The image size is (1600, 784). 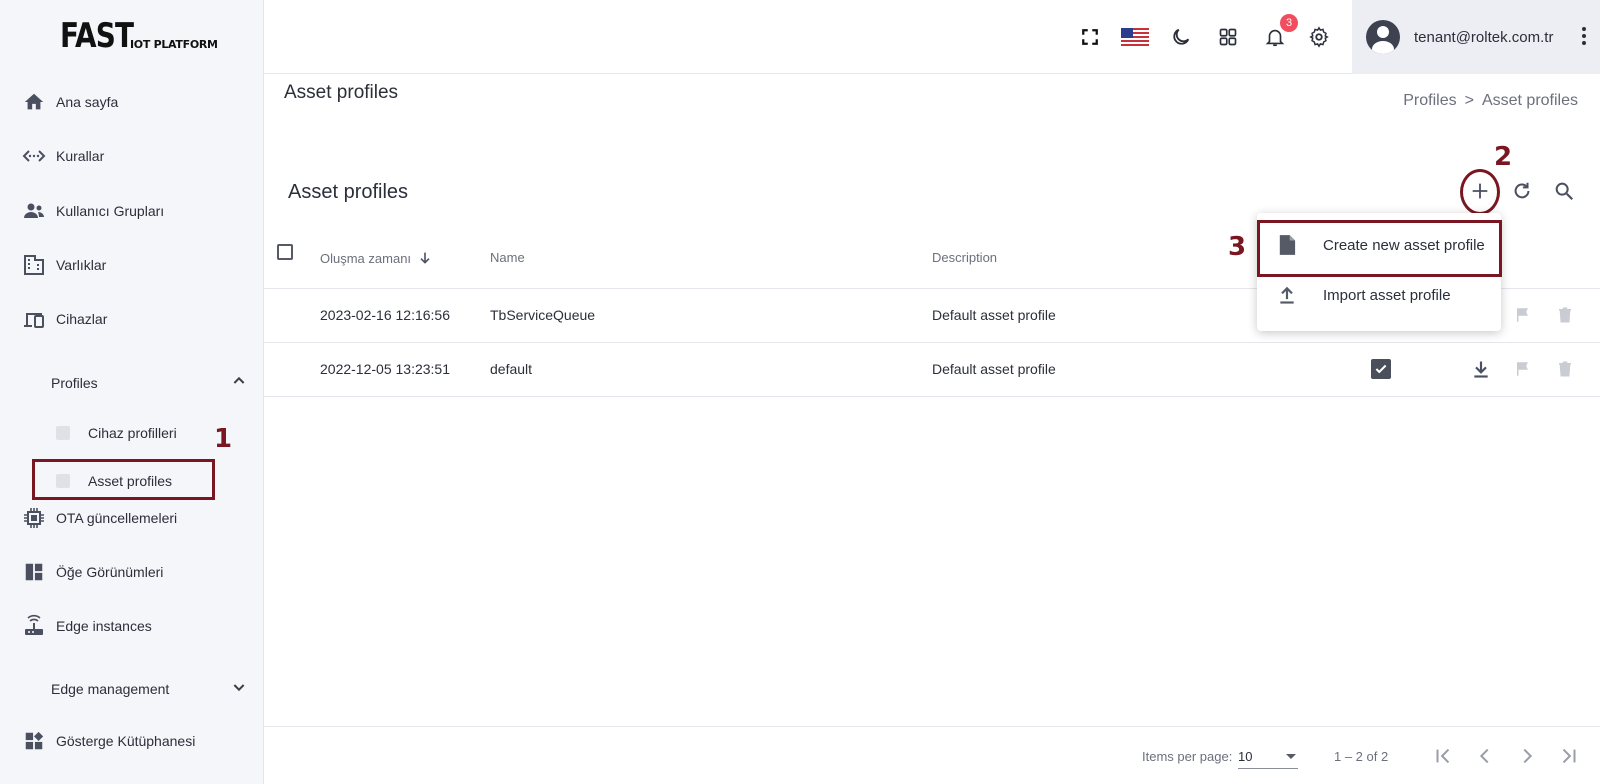 What do you see at coordinates (964, 257) in the screenshot?
I see `column-header-description: Description` at bounding box center [964, 257].